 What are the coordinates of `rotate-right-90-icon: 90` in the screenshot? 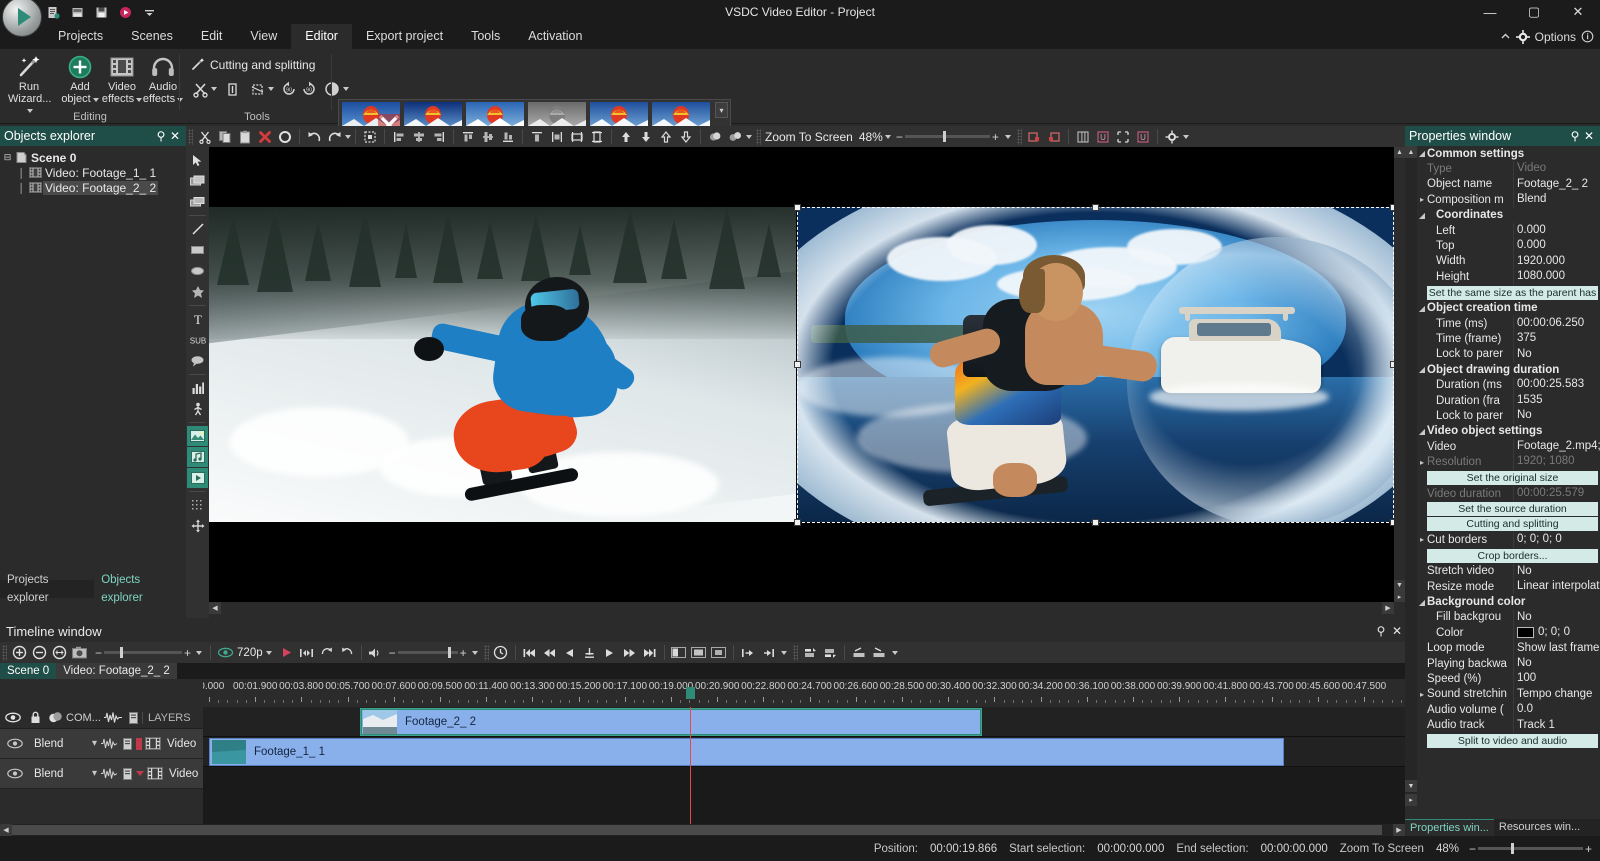 It's located at (309, 89).